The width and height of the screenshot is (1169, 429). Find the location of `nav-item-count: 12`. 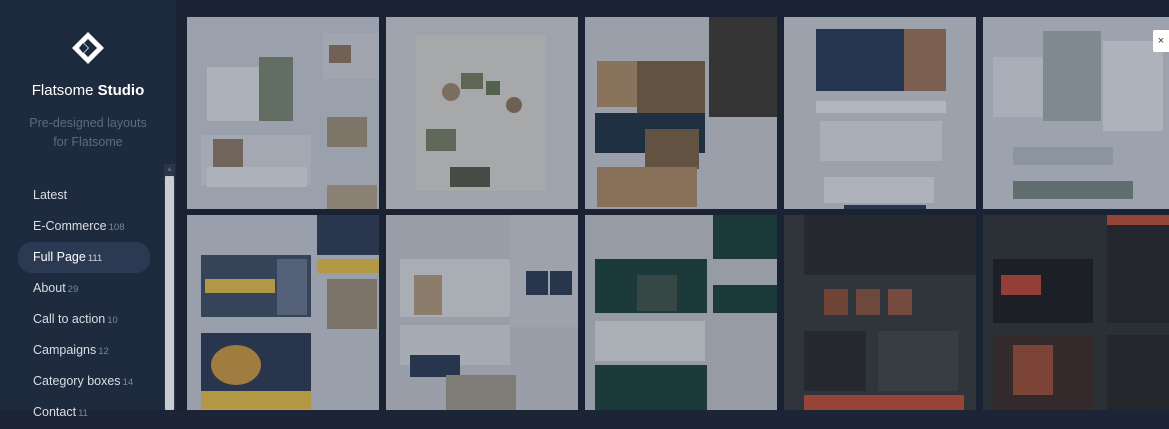

nav-item-count: 12 is located at coordinates (103, 351).